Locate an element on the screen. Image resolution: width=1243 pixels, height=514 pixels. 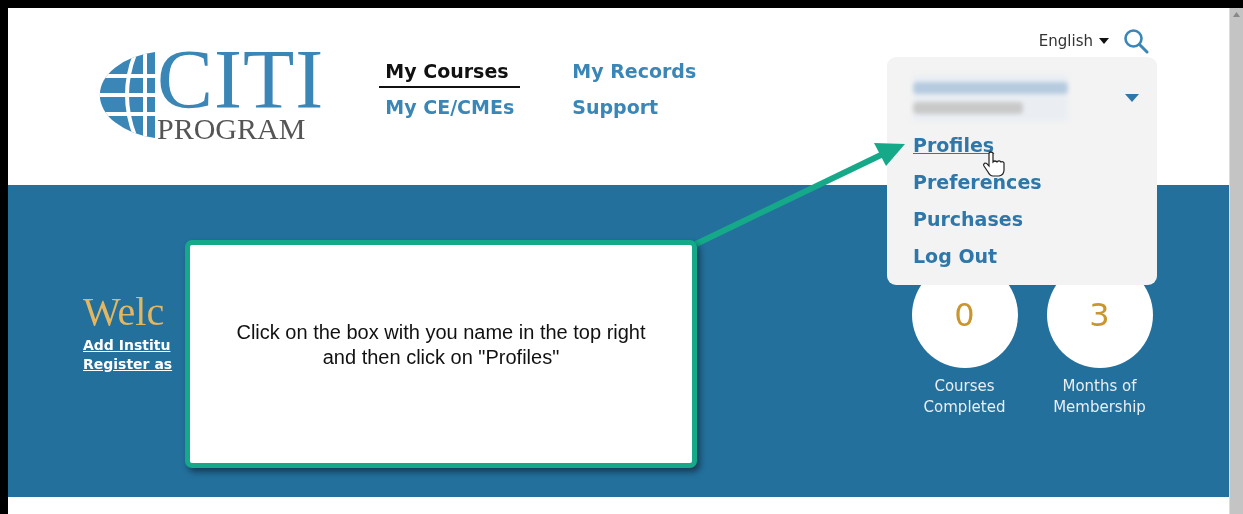
stat-label: Months of Membership is located at coordinates (1099, 397).